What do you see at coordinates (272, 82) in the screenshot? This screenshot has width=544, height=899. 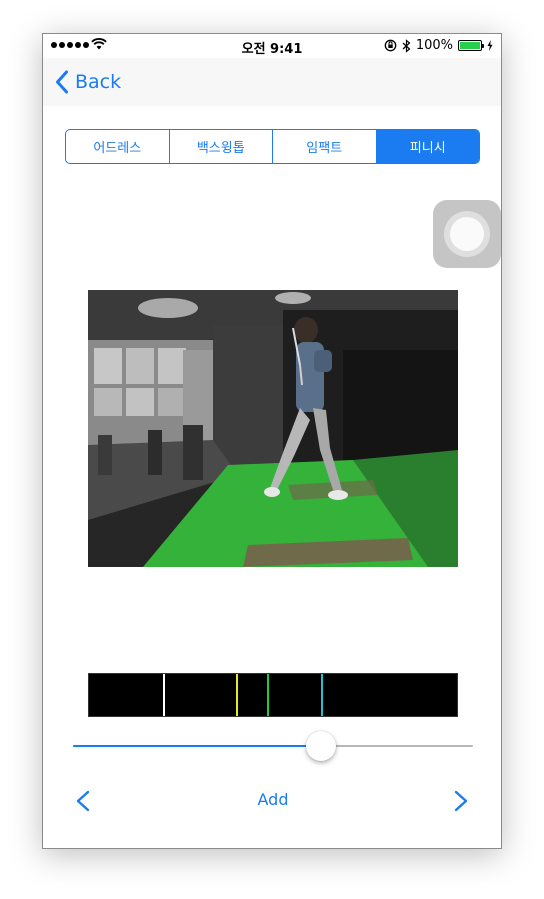 I see `navigation-bar: Back` at bounding box center [272, 82].